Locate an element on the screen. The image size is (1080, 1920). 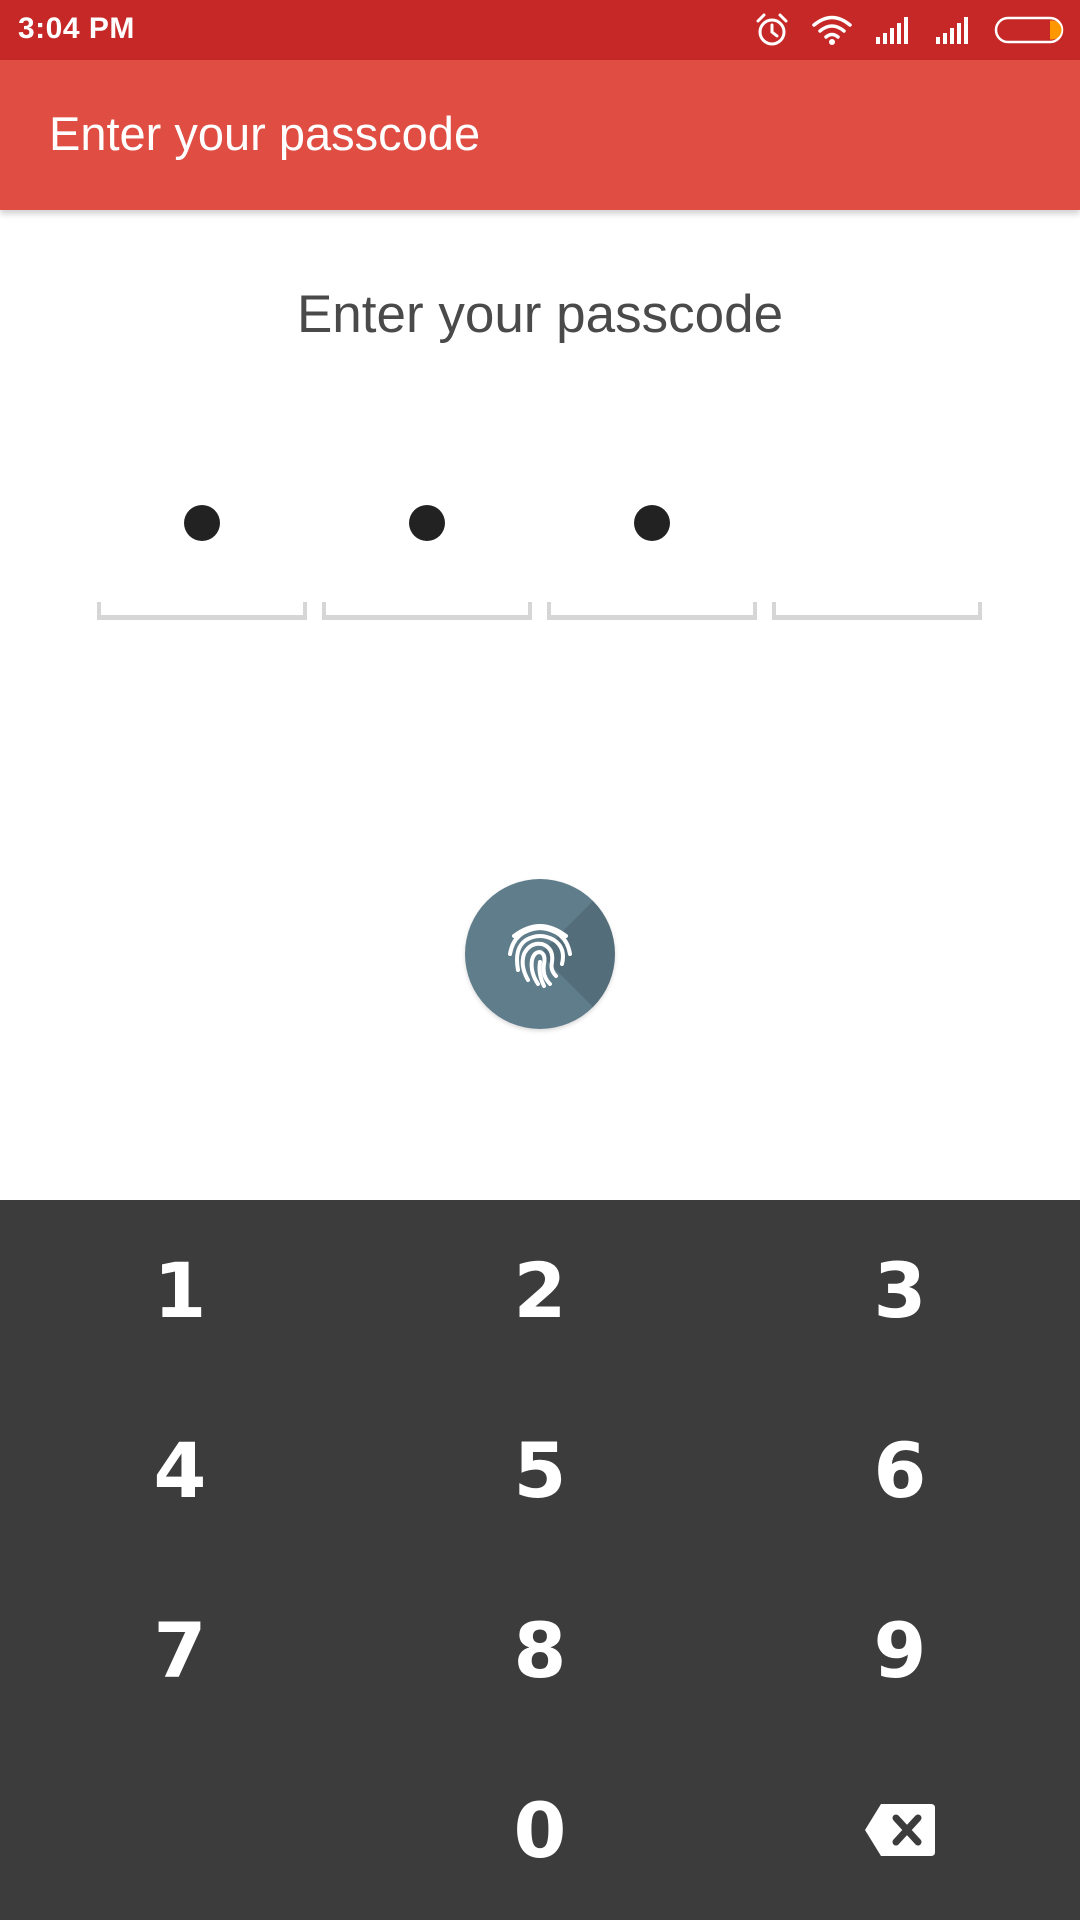
key-6-label: 6 is located at coordinates (900, 1470).